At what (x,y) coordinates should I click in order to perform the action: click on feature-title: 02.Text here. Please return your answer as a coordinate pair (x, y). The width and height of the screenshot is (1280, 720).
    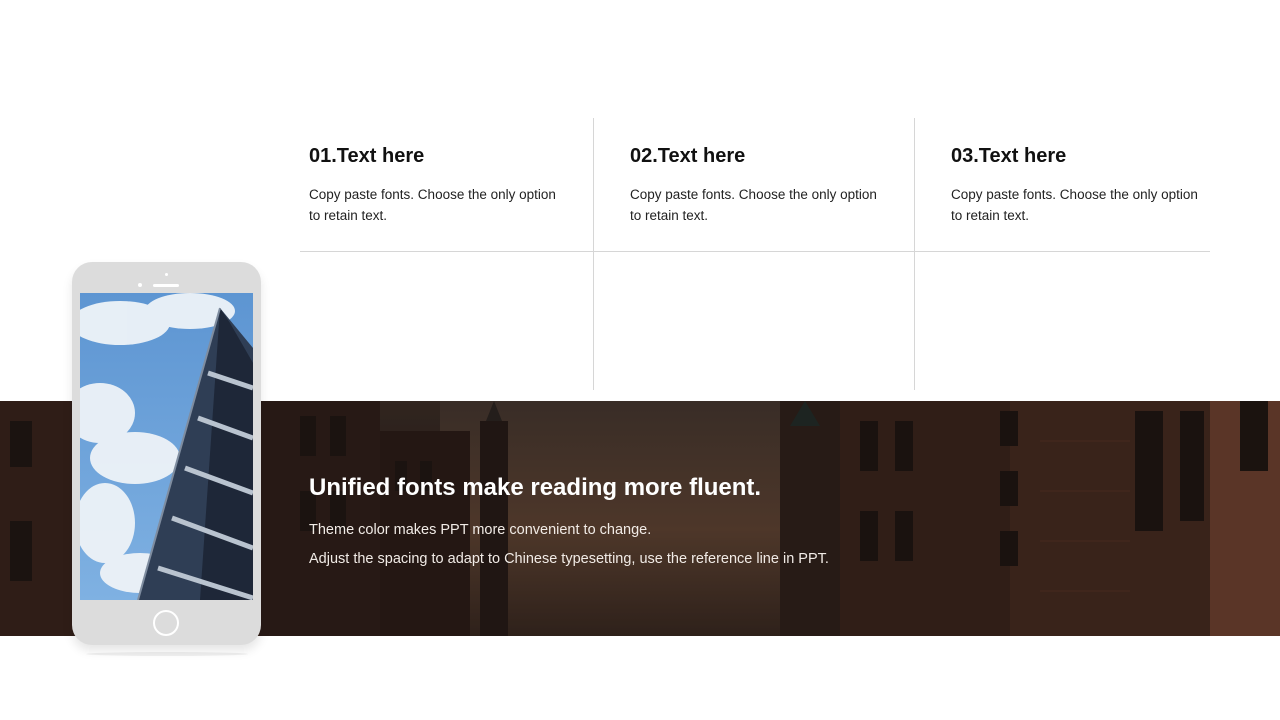
    Looking at the image, I should click on (688, 156).